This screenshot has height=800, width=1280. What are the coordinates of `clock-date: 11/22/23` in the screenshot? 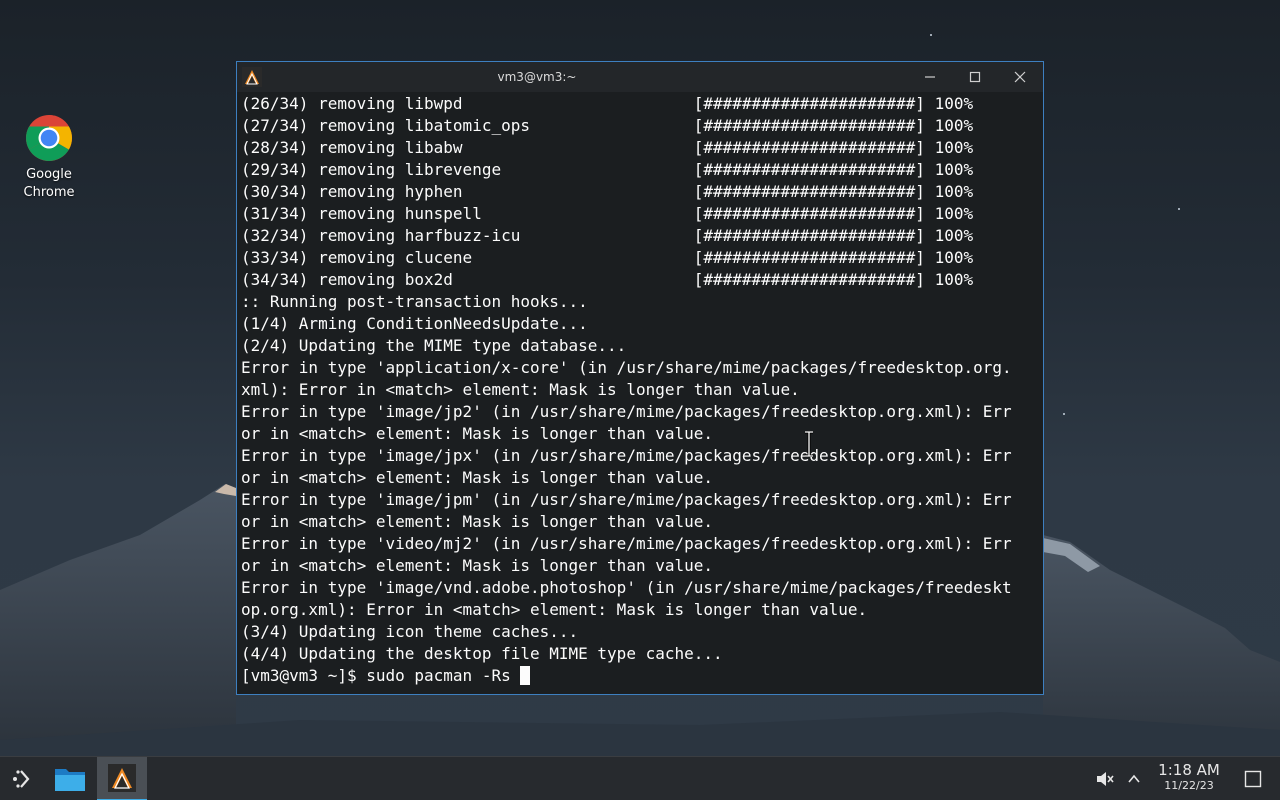 It's located at (1189, 785).